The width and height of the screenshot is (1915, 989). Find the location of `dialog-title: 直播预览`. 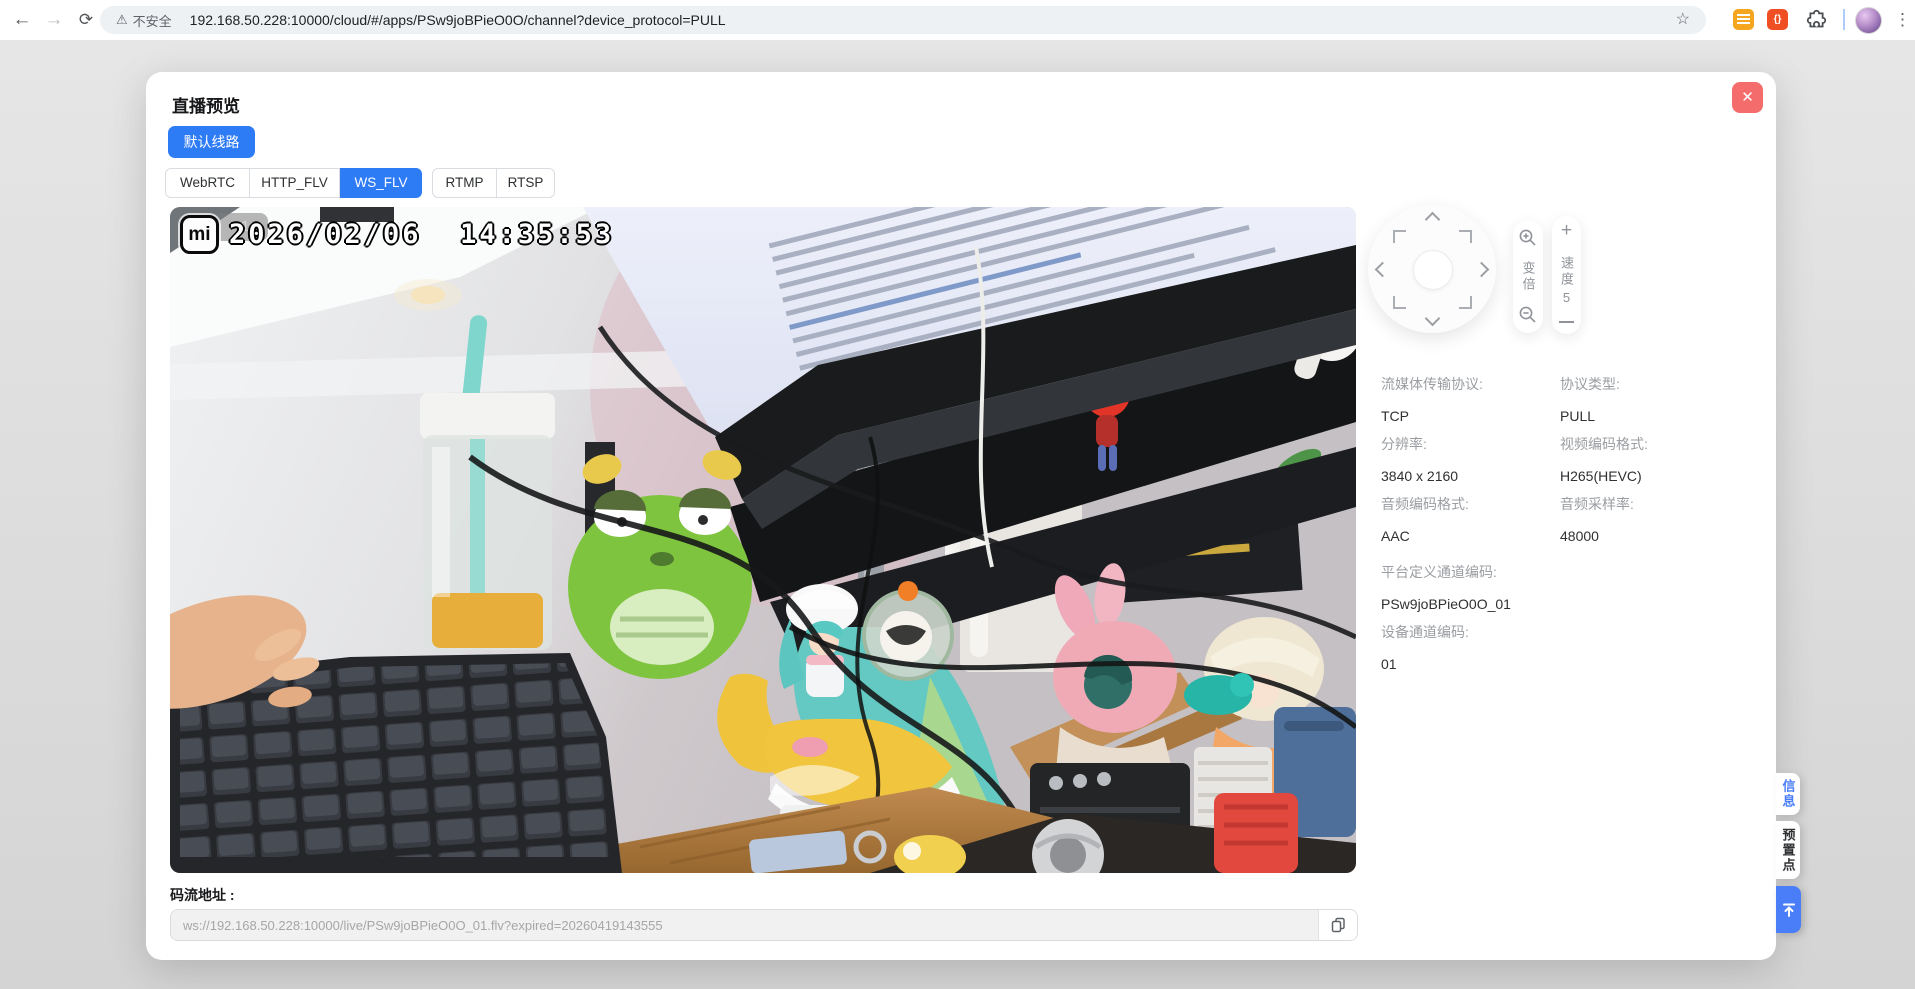

dialog-title: 直播预览 is located at coordinates (206, 106).